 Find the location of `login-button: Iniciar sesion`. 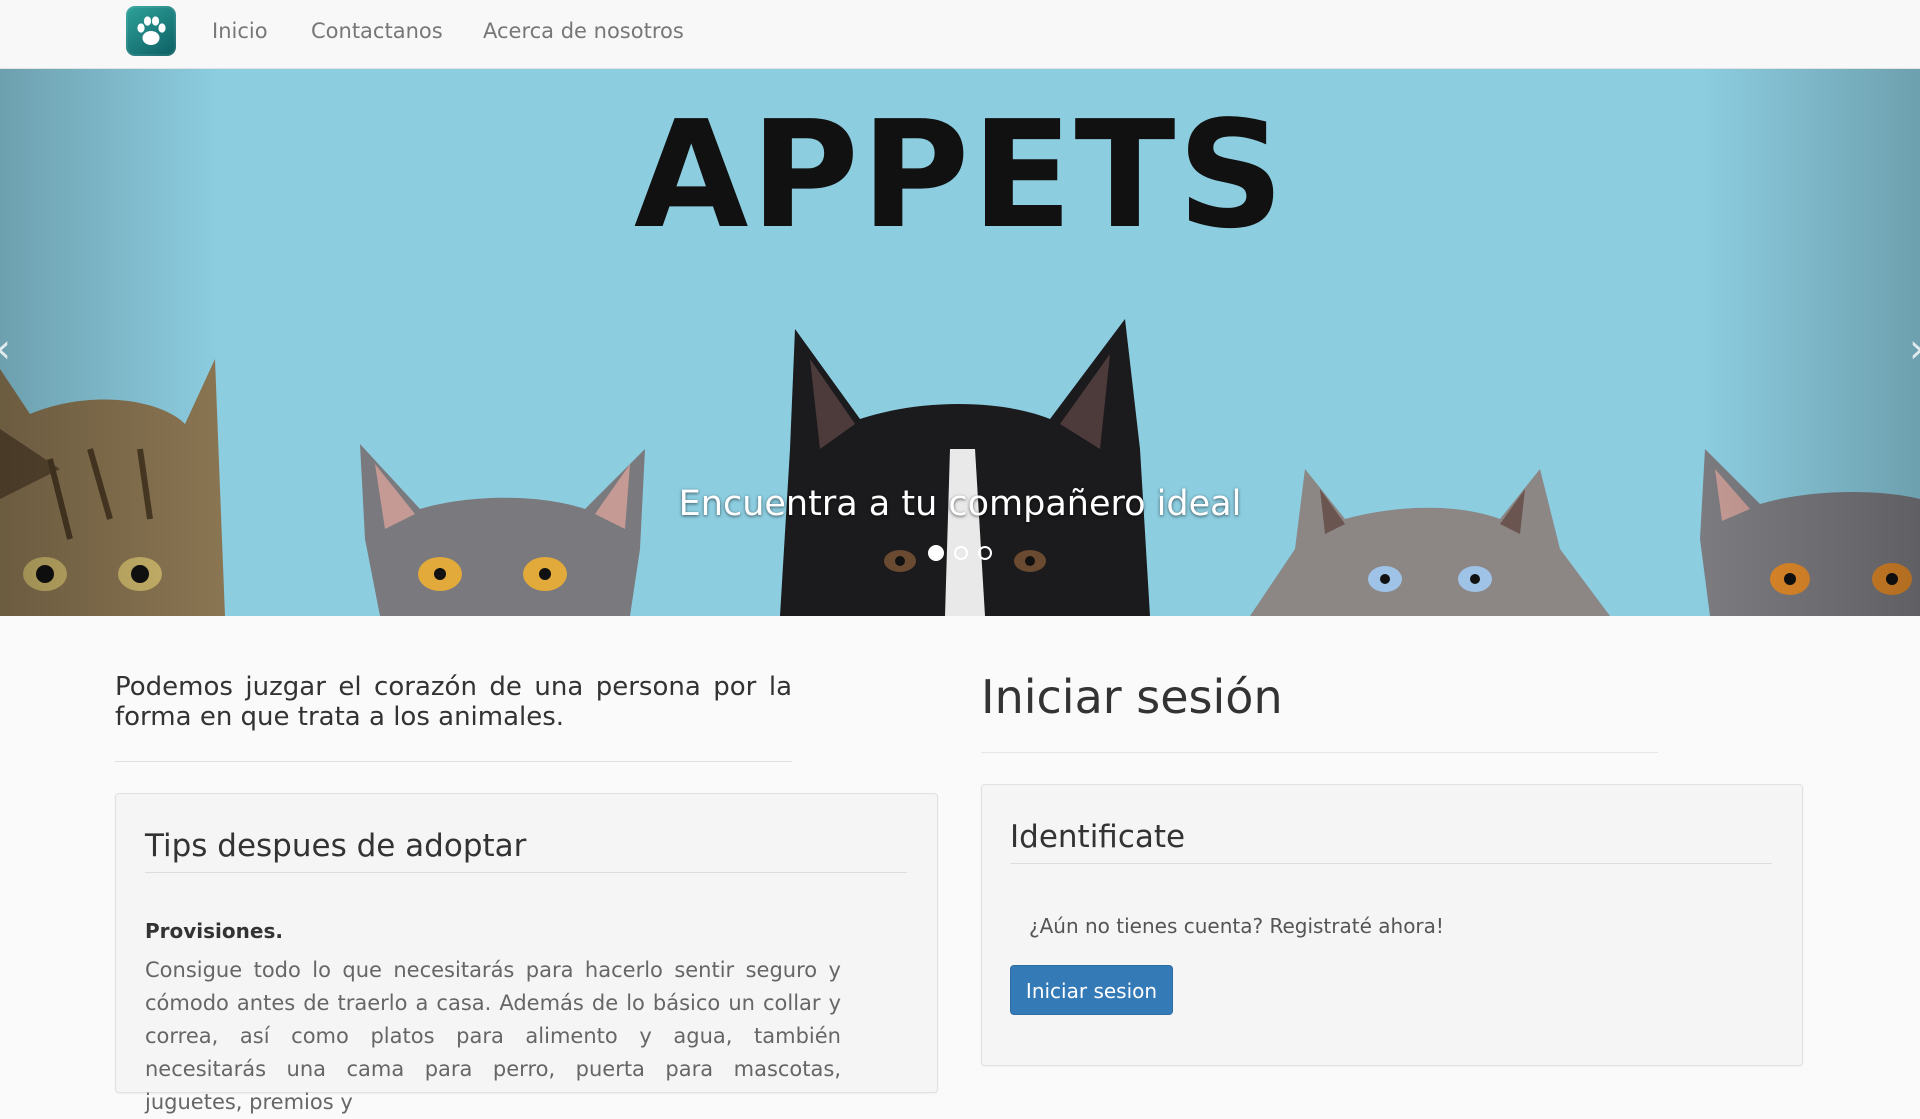

login-button: Iniciar sesion is located at coordinates (1091, 990).